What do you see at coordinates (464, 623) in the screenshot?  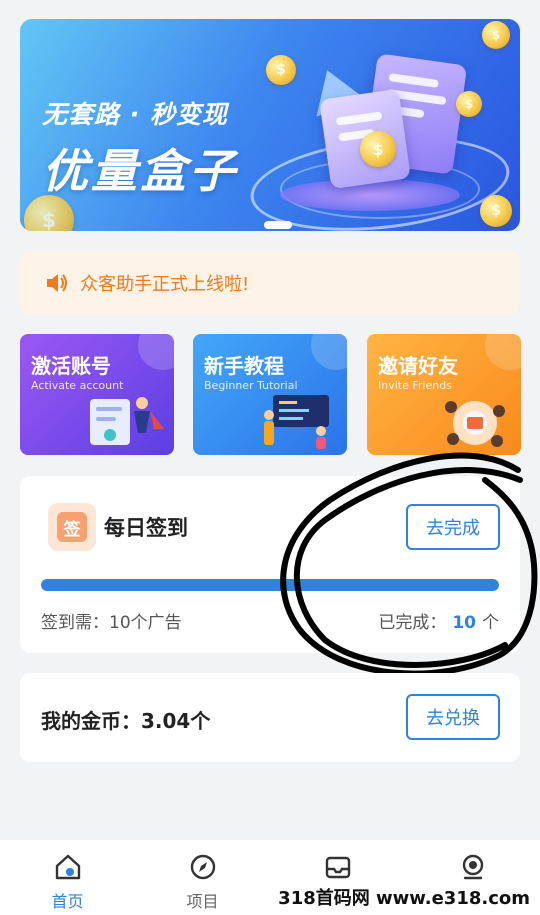 I see `completed-count: 10` at bounding box center [464, 623].